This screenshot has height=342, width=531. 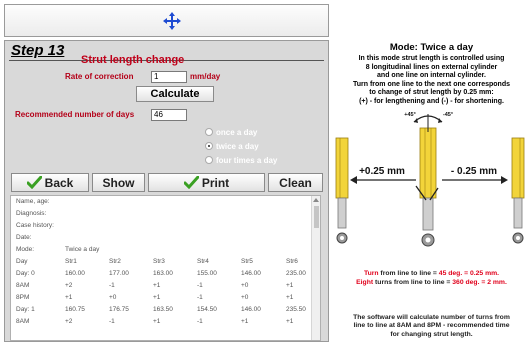 What do you see at coordinates (25, 249) in the screenshot?
I see `log-field-label: Mode:` at bounding box center [25, 249].